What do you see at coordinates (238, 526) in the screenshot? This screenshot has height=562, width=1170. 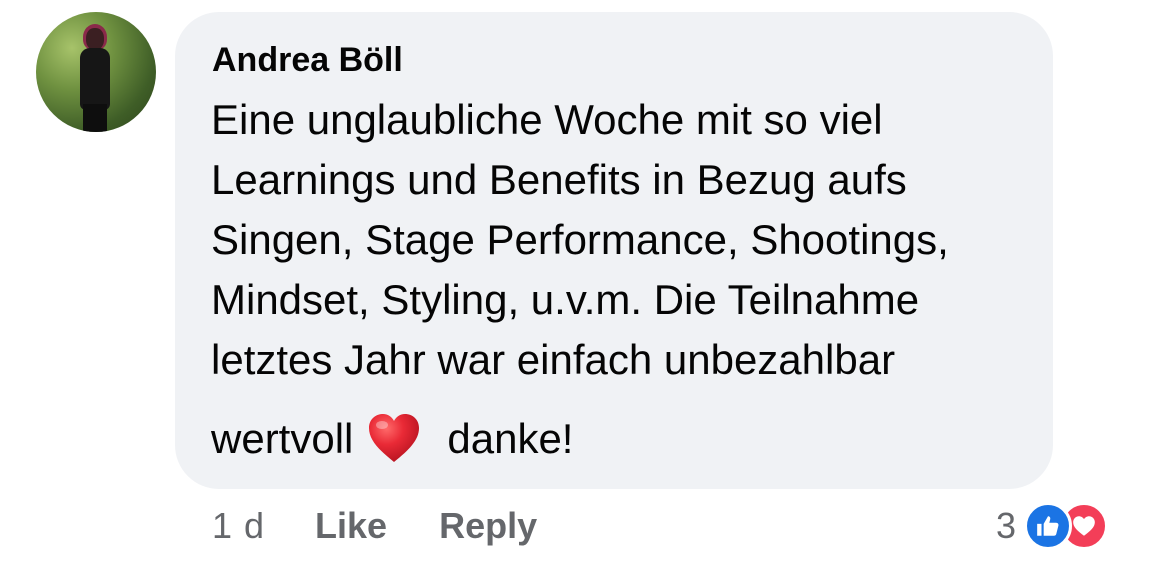 I see `comment-timestamp: 1 d` at bounding box center [238, 526].